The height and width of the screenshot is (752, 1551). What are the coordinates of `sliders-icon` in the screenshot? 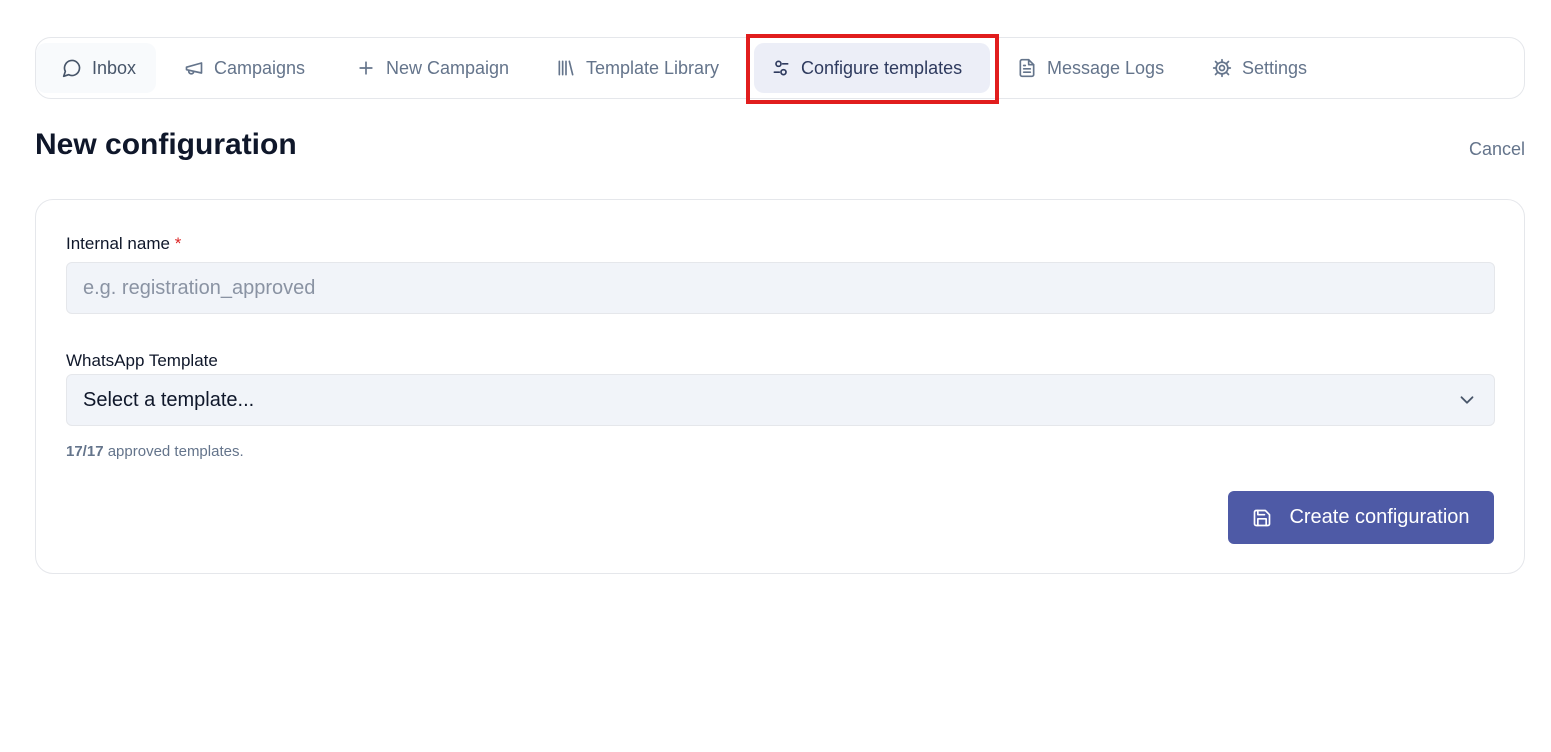 It's located at (781, 68).